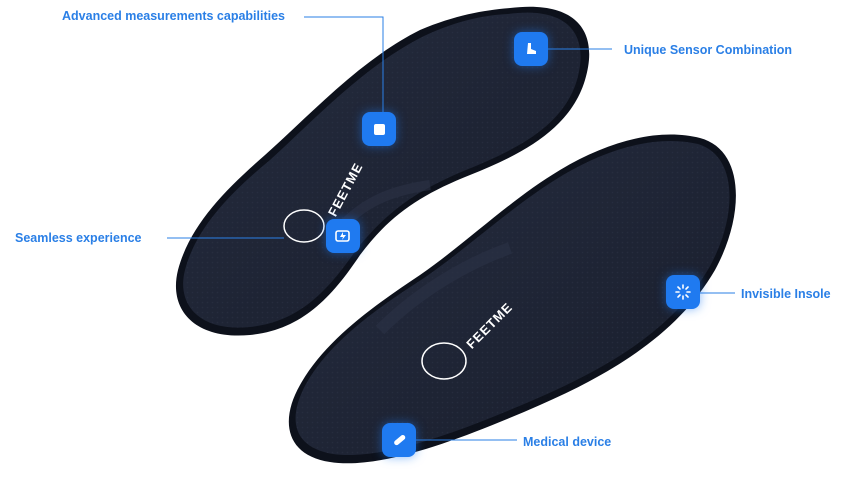 The height and width of the screenshot is (478, 843). What do you see at coordinates (174, 16) in the screenshot?
I see `callout-advanced-measurements: Advanced measurements capabilities` at bounding box center [174, 16].